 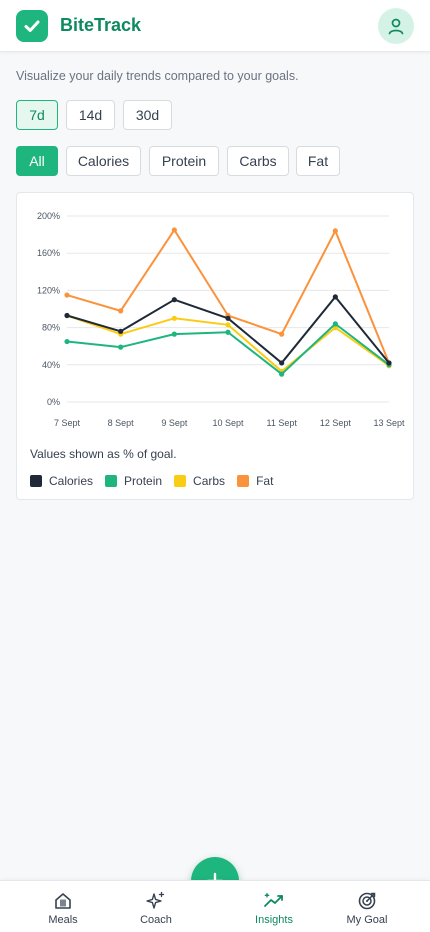 What do you see at coordinates (318, 161) in the screenshot?
I see `metric-fat-button: Fat` at bounding box center [318, 161].